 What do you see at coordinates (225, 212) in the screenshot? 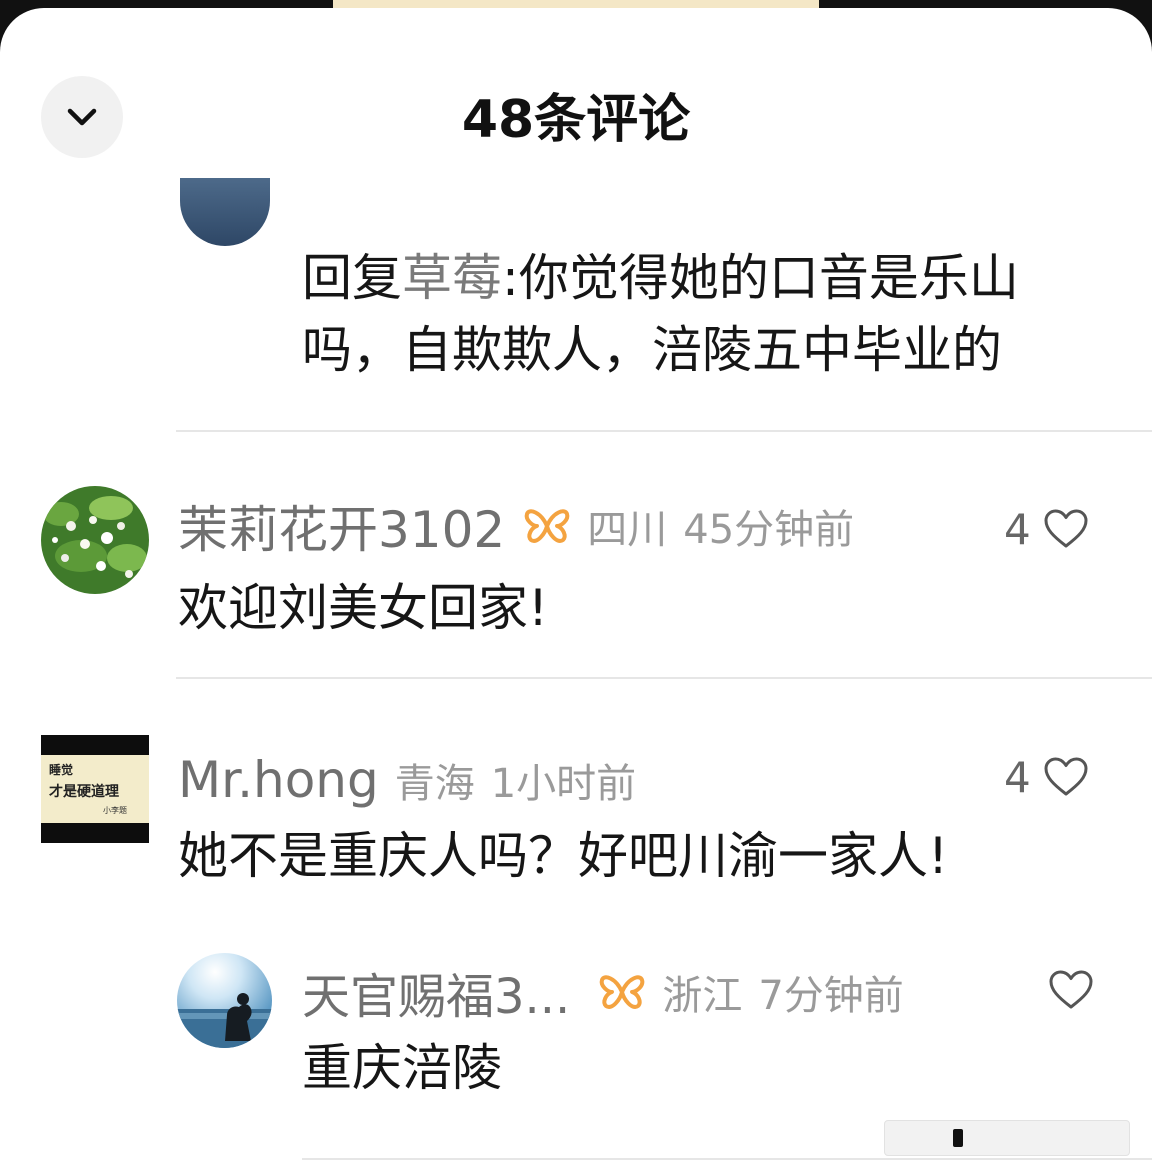
I see `reply-avatar` at bounding box center [225, 212].